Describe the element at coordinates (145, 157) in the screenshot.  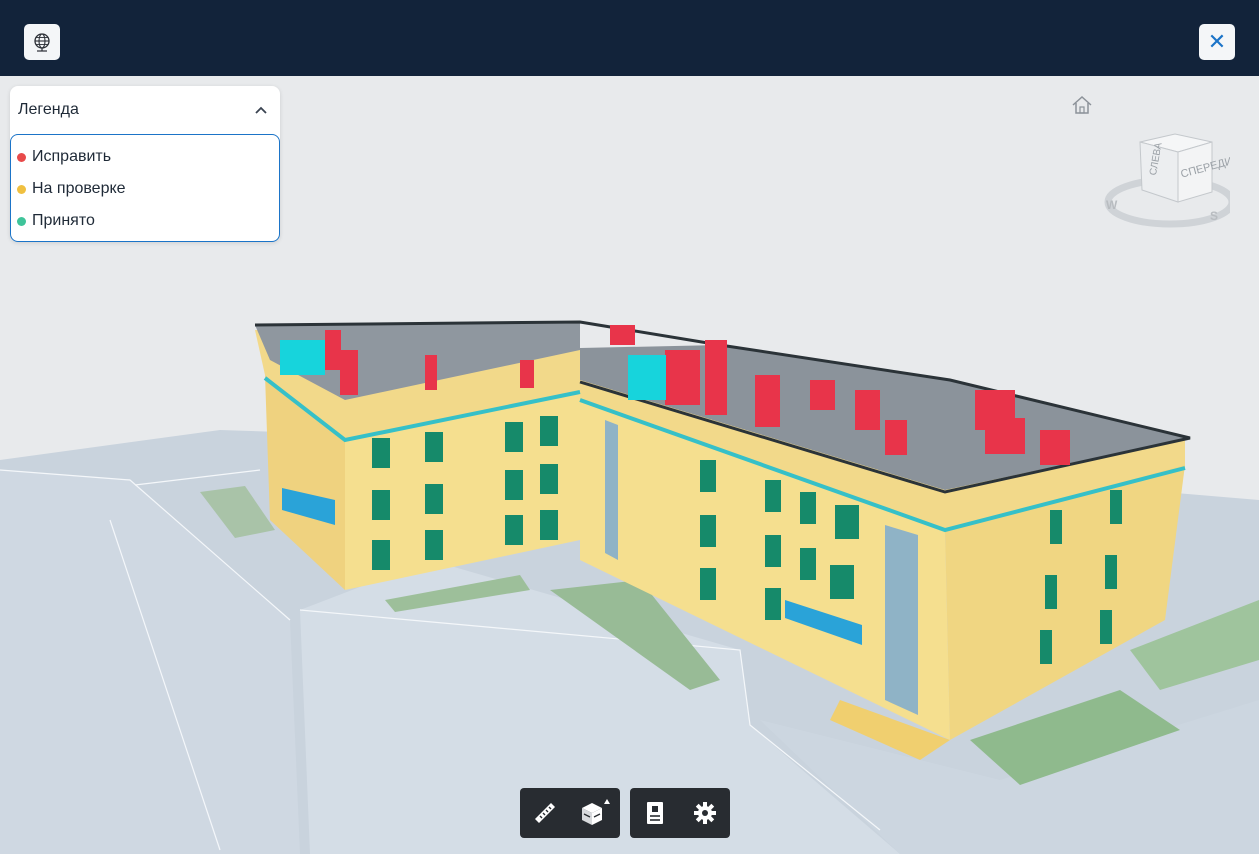
I see `legend-item-fix: Исправить` at that location.